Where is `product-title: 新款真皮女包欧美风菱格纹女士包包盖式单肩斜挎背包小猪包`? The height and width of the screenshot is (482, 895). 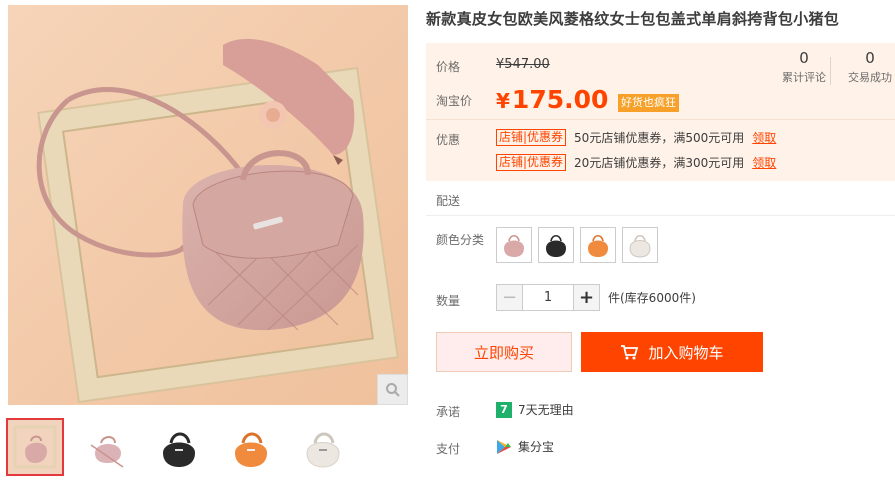 product-title: 新款真皮女包欧美风菱格纹女士包包盖式单肩斜挎背包小猪包 is located at coordinates (633, 19).